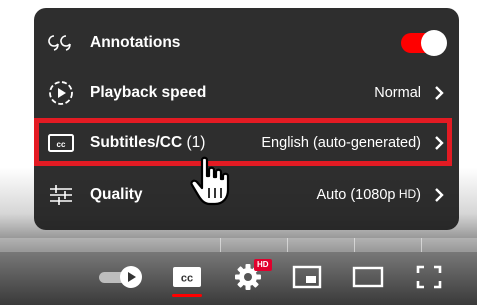  What do you see at coordinates (406, 194) in the screenshot?
I see `quality-hd-suffix: HD` at bounding box center [406, 194].